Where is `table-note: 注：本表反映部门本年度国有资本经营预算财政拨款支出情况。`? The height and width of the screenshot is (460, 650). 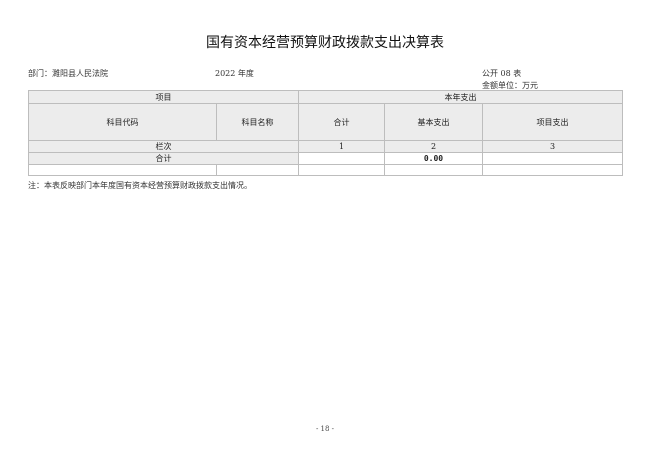 table-note: 注：本表反映部门本年度国有资本经营预算财政拨款支出情况。 is located at coordinates (140, 185).